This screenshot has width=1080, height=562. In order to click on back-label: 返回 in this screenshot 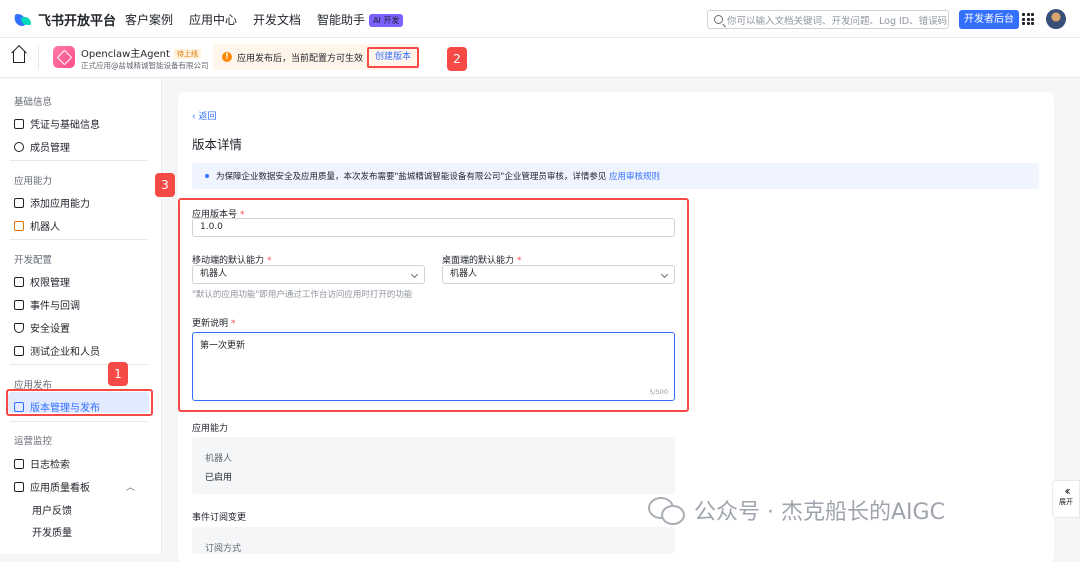, I will do `click(207, 117)`.